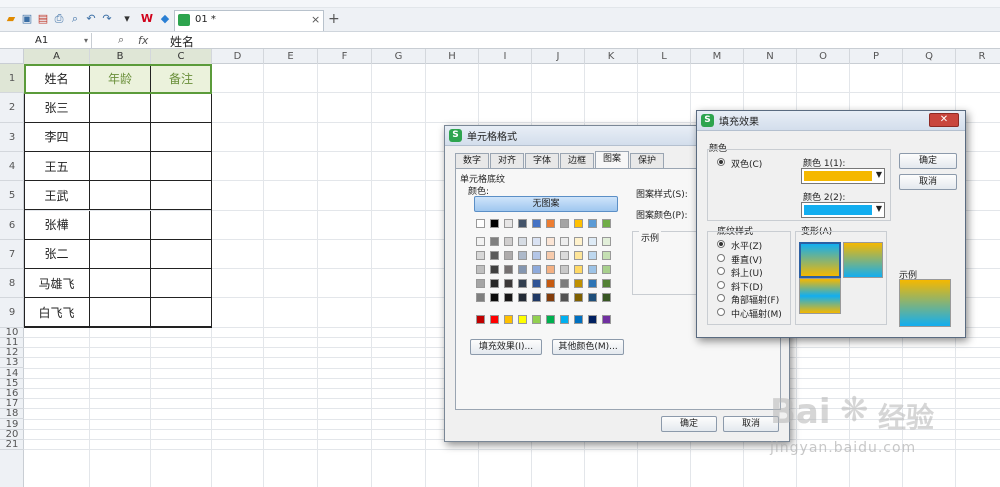 The height and width of the screenshot is (487, 1000). What do you see at coordinates (57, 56) in the screenshot?
I see `column-header-a: A` at bounding box center [57, 56].